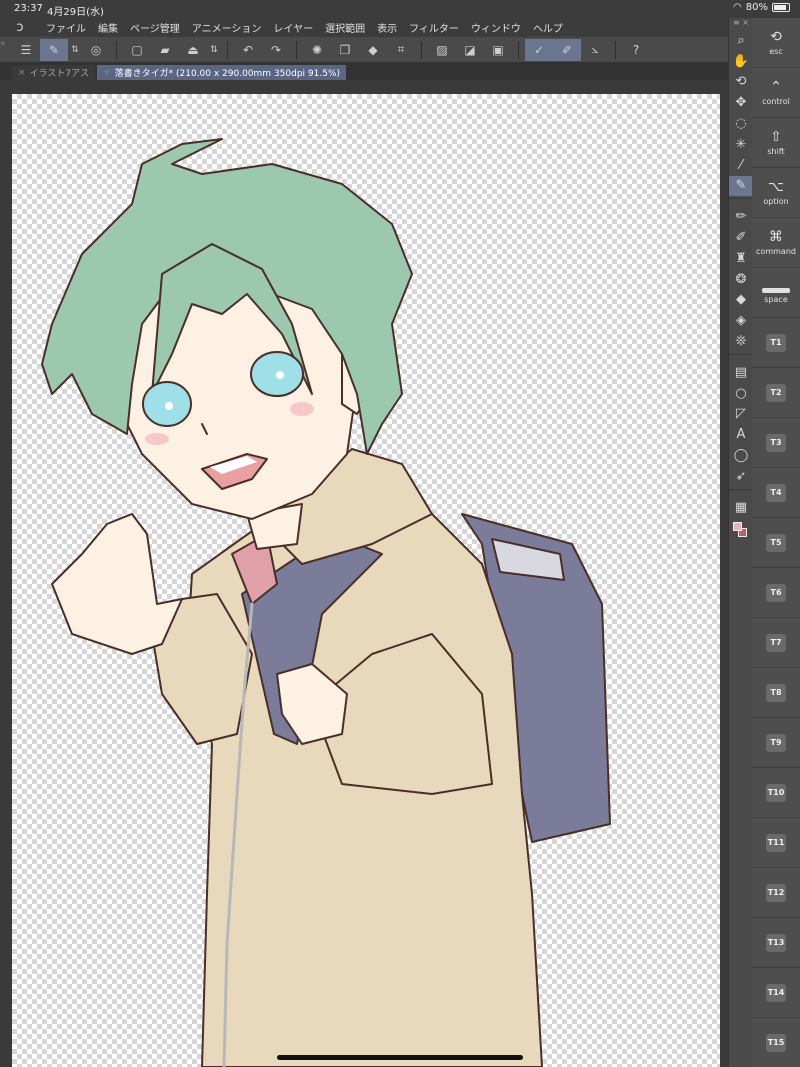 Image resolution: width=800 pixels, height=1067 pixels. I want to click on menu-icon: ☰, so click(26, 50).